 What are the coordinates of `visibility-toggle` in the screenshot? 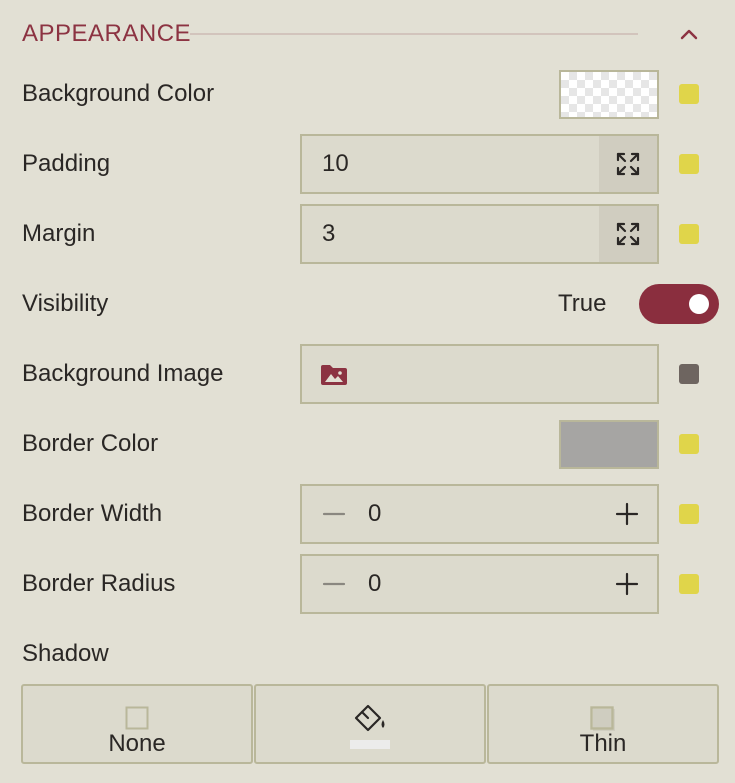 It's located at (679, 304).